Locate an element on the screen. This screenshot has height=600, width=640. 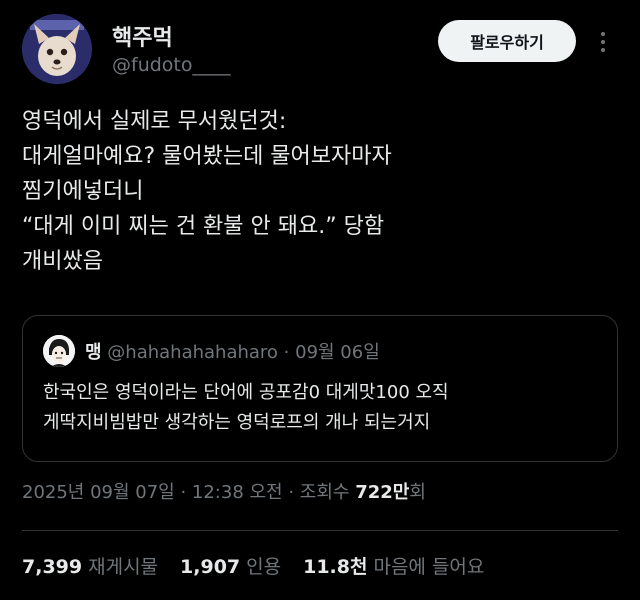
quote-header: 맹 @hahahahahaharo · 09월 06일 is located at coordinates (232, 351).